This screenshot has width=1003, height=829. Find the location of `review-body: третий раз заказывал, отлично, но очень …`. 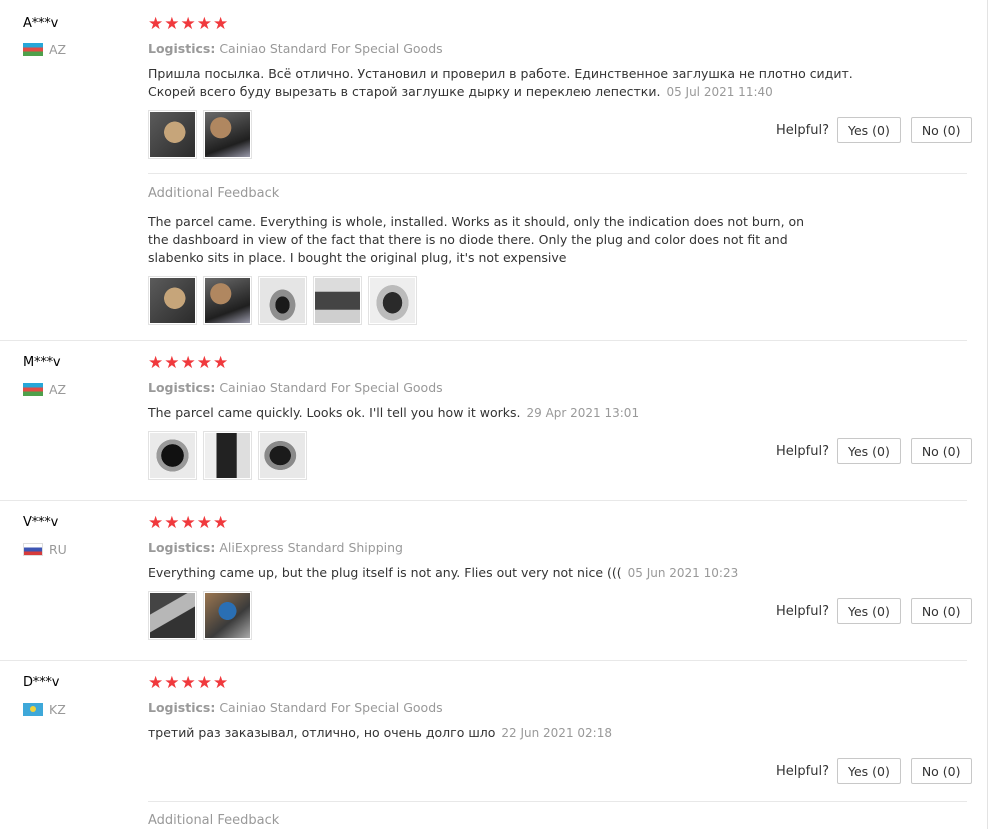

review-body: третий раз заказывал, отлично, но очень … is located at coordinates (322, 732).